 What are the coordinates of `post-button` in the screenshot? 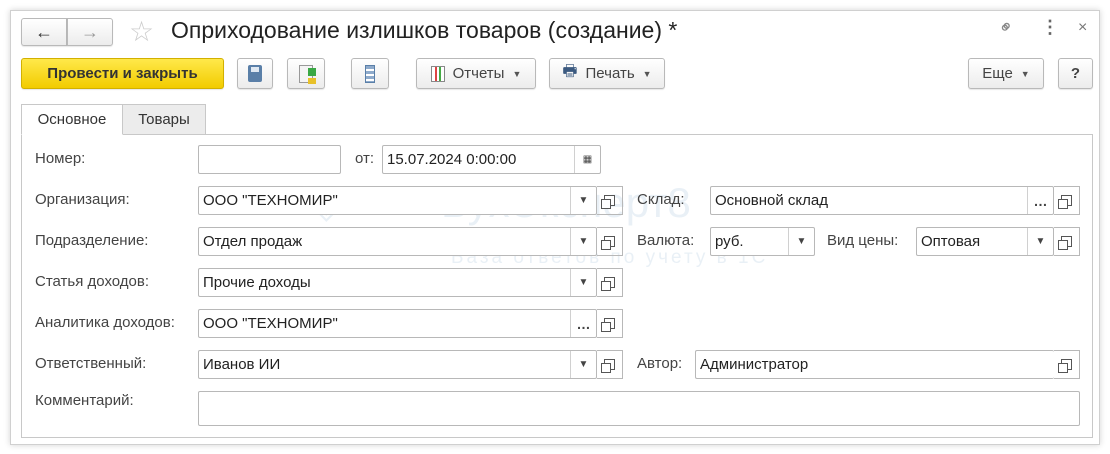 It's located at (306, 73).